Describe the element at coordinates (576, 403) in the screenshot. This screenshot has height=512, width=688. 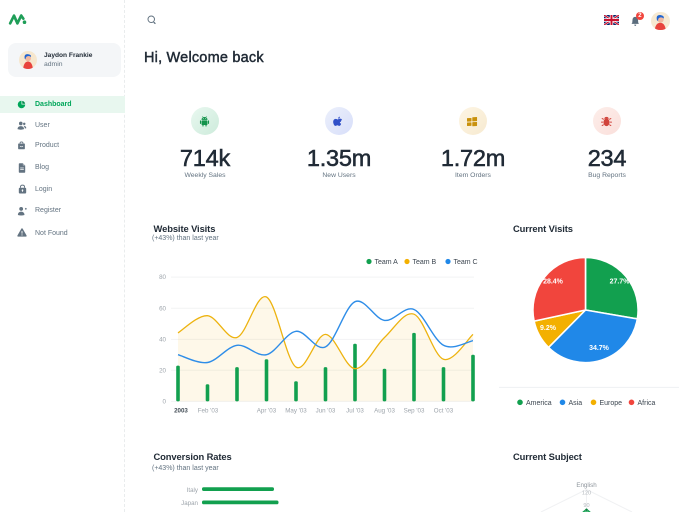
I see `svg-text: Asia` at that location.